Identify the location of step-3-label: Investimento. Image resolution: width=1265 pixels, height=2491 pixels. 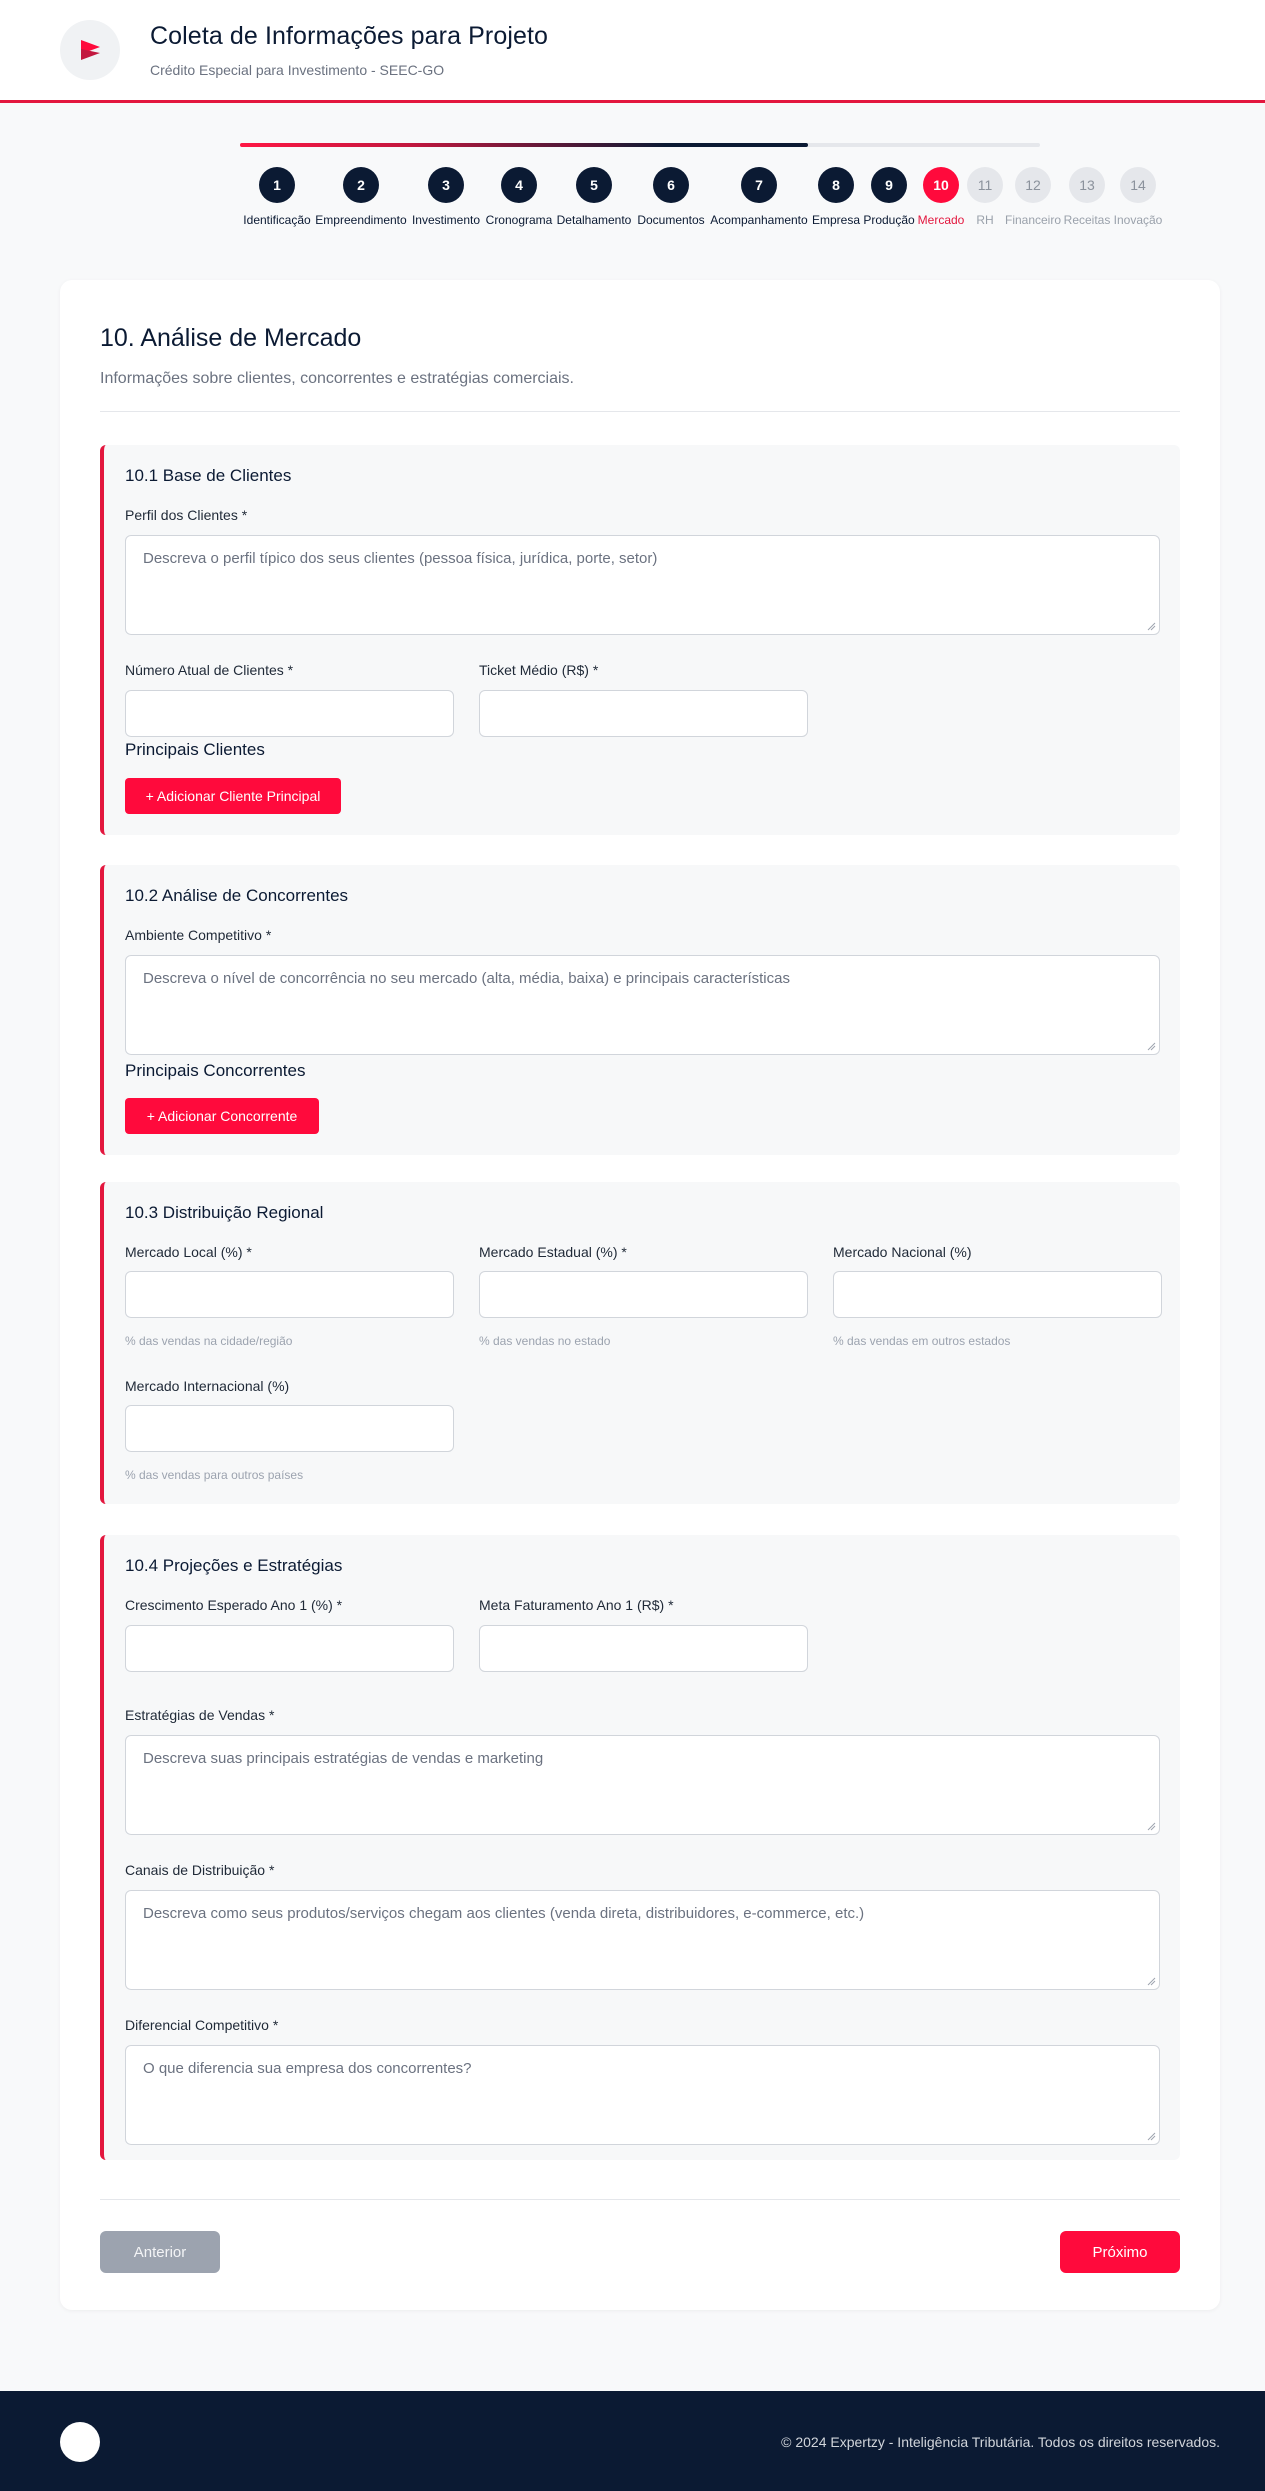
(446, 220).